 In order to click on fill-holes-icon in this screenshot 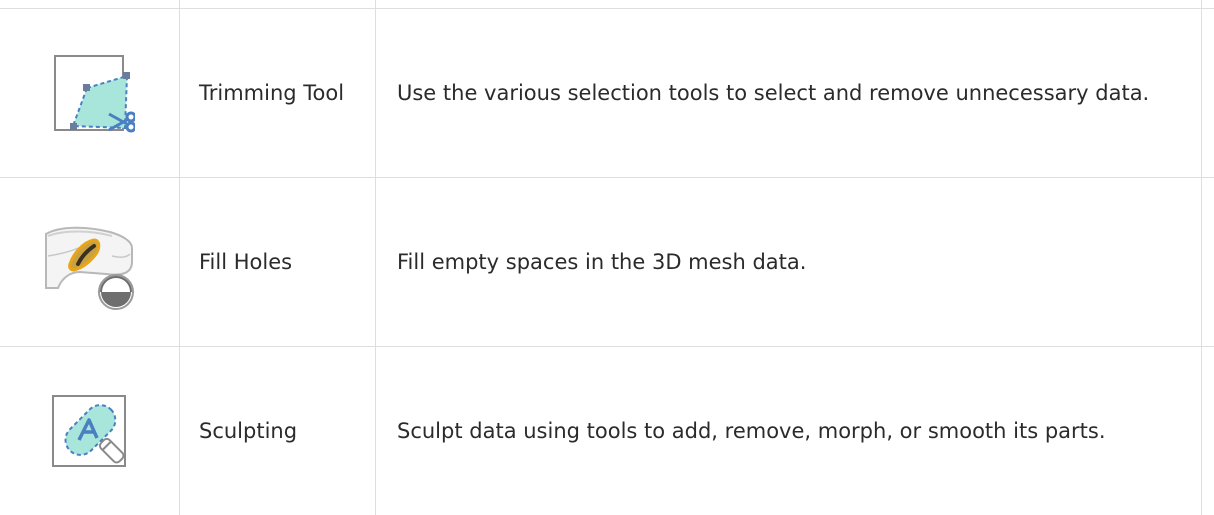, I will do `click(90, 262)`.